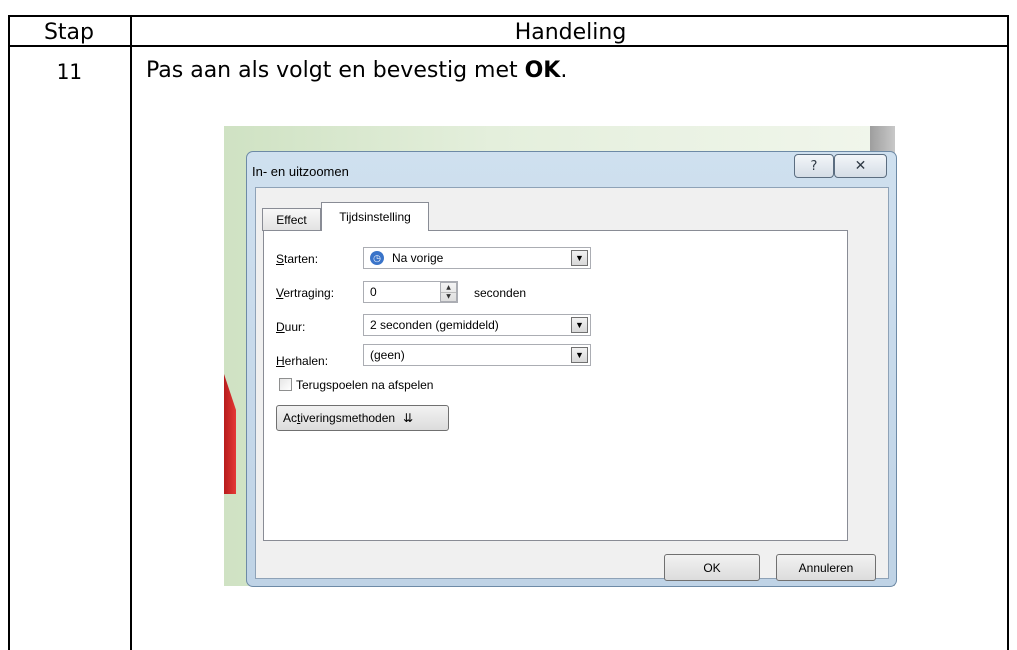 Image resolution: width=1017 pixels, height=650 pixels. What do you see at coordinates (508, 46) in the screenshot?
I see `table-border-header` at bounding box center [508, 46].